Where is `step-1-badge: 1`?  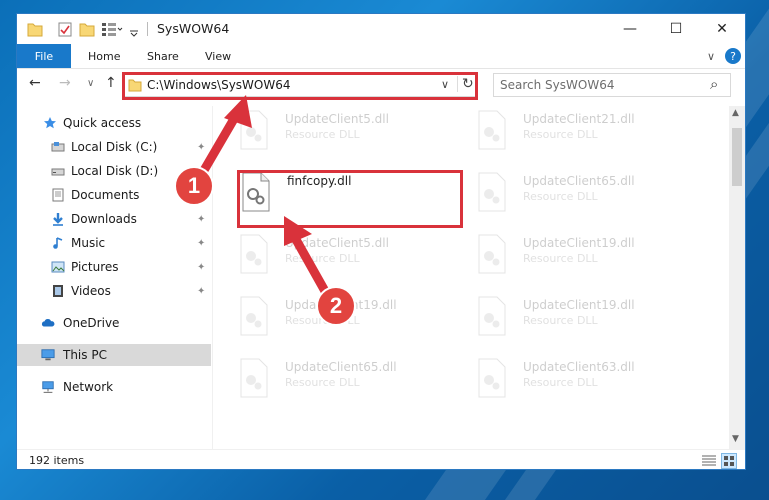
step-1-badge: 1 is located at coordinates (194, 186).